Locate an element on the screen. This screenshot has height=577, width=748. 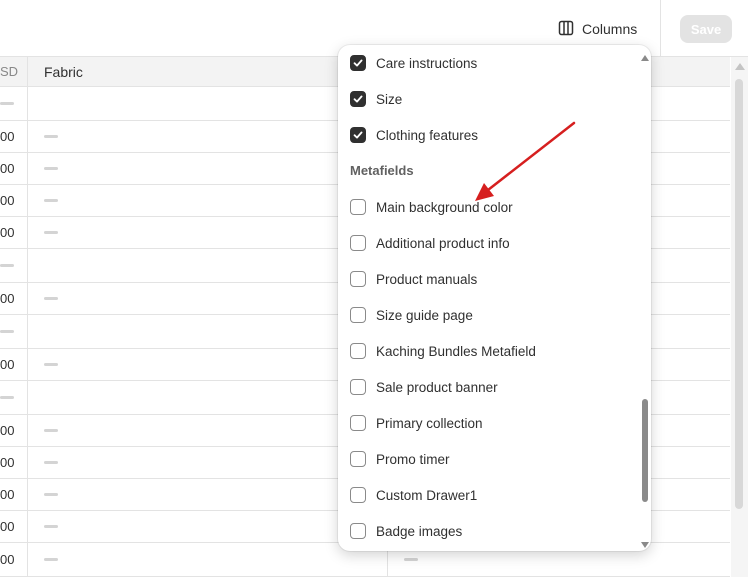
column-option-product-manuals: Product manuals is located at coordinates (490, 279).